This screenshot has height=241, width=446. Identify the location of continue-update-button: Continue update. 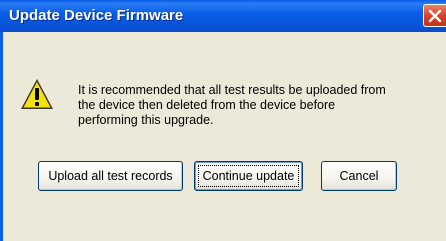
(248, 176).